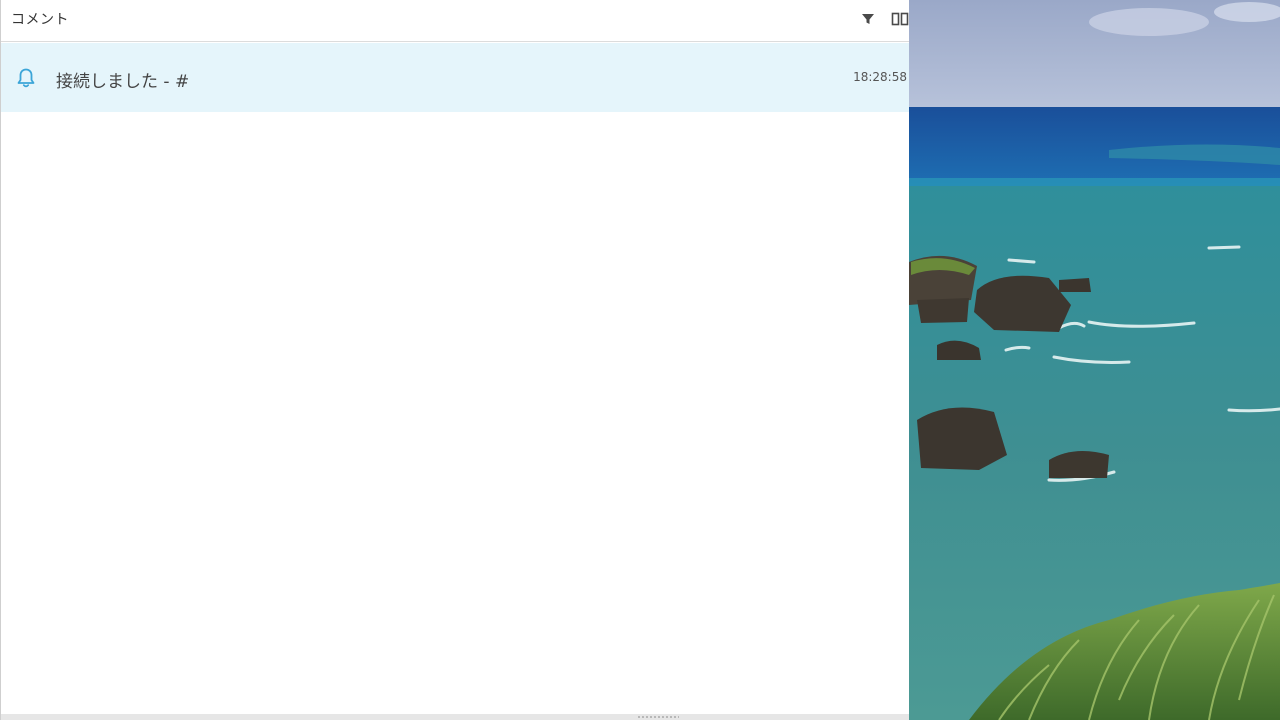 The height and width of the screenshot is (720, 1280). What do you see at coordinates (26, 78) in the screenshot?
I see `bell-icon` at bounding box center [26, 78].